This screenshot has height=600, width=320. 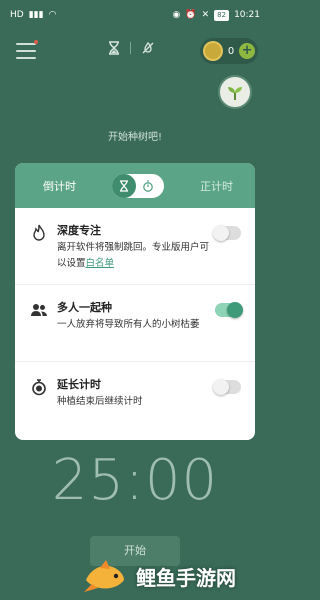 I want to click on coin-count: 0, so click(x=231, y=51).